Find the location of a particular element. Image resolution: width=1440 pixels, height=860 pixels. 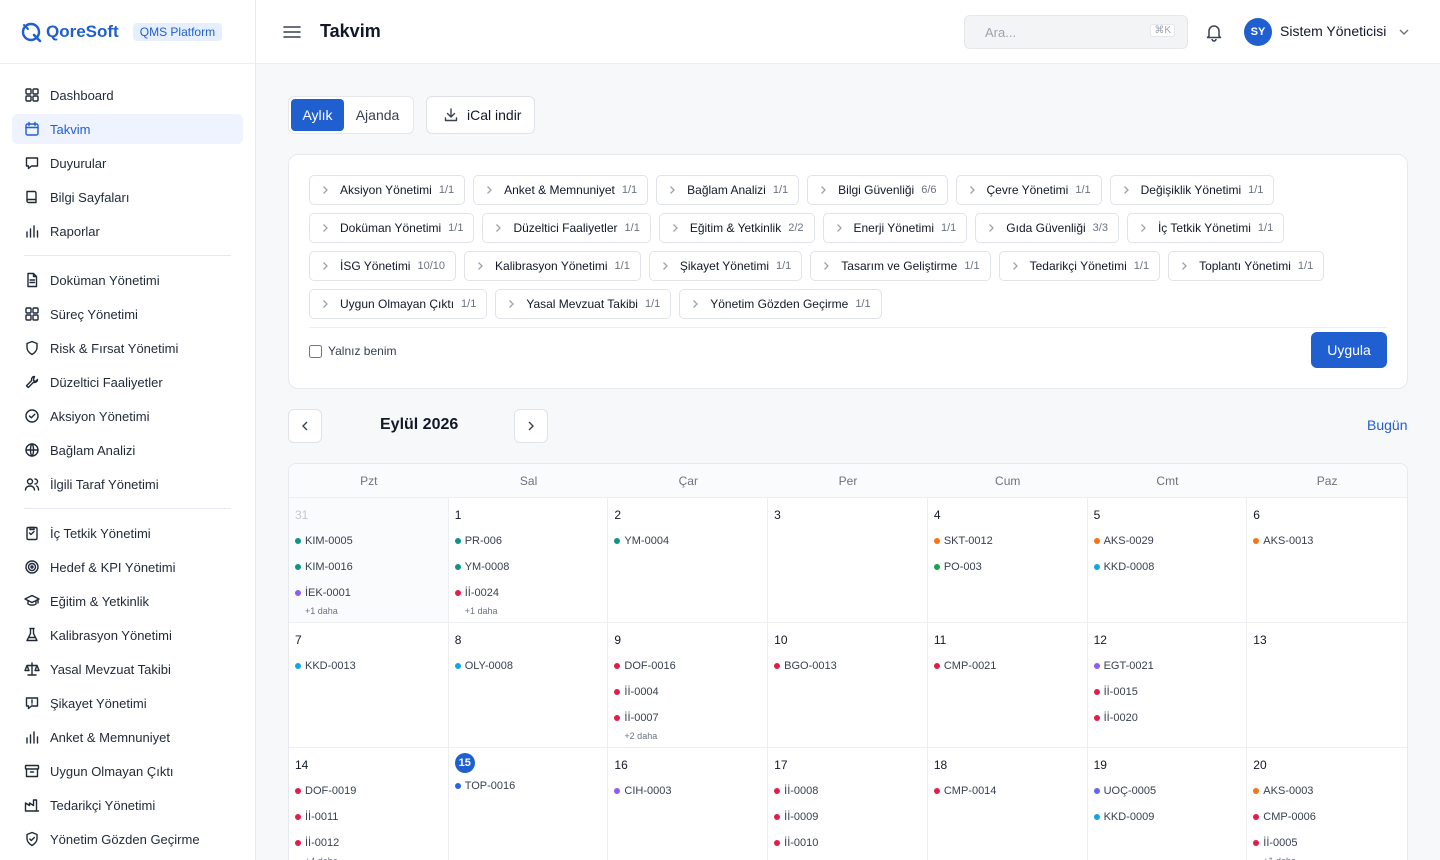

filter-chip: Şikayet Yönetimi 1/1 is located at coordinates (725, 266).